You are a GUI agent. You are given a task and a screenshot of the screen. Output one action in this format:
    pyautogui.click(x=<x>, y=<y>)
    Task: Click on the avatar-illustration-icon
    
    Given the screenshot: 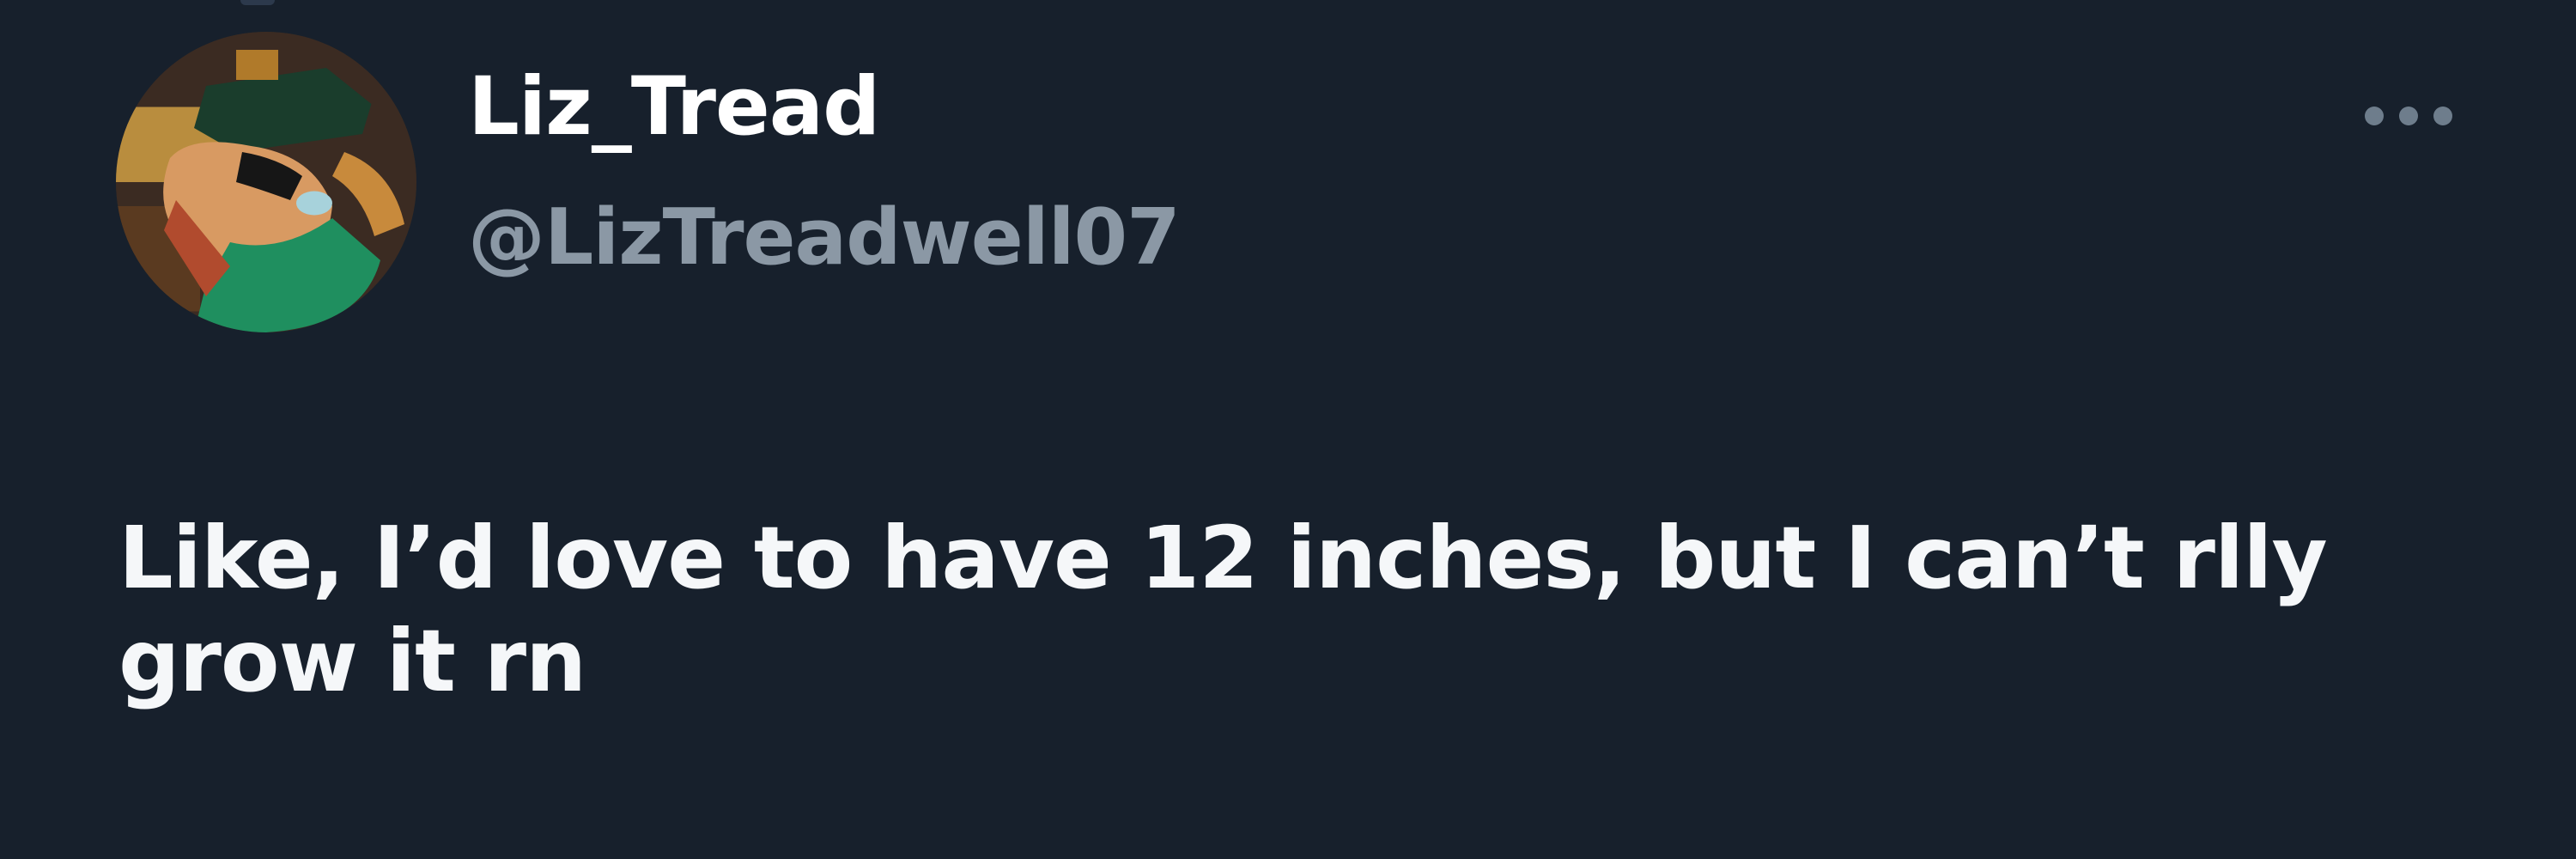 What is the action you would take?
    pyautogui.click(x=266, y=182)
    